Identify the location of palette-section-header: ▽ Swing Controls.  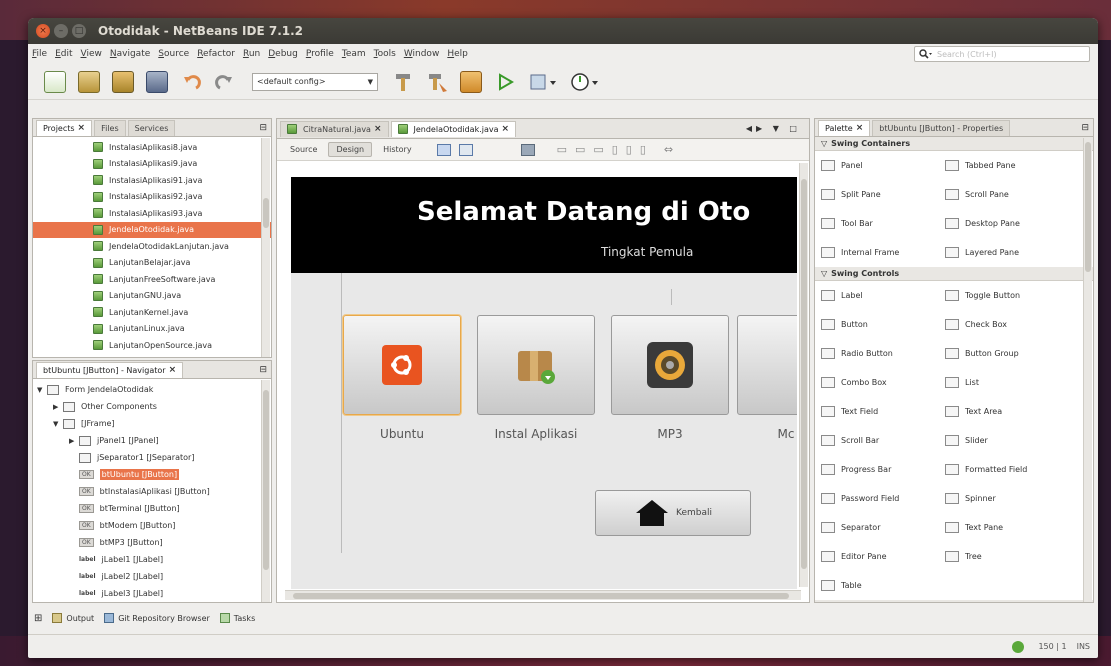
(954, 274).